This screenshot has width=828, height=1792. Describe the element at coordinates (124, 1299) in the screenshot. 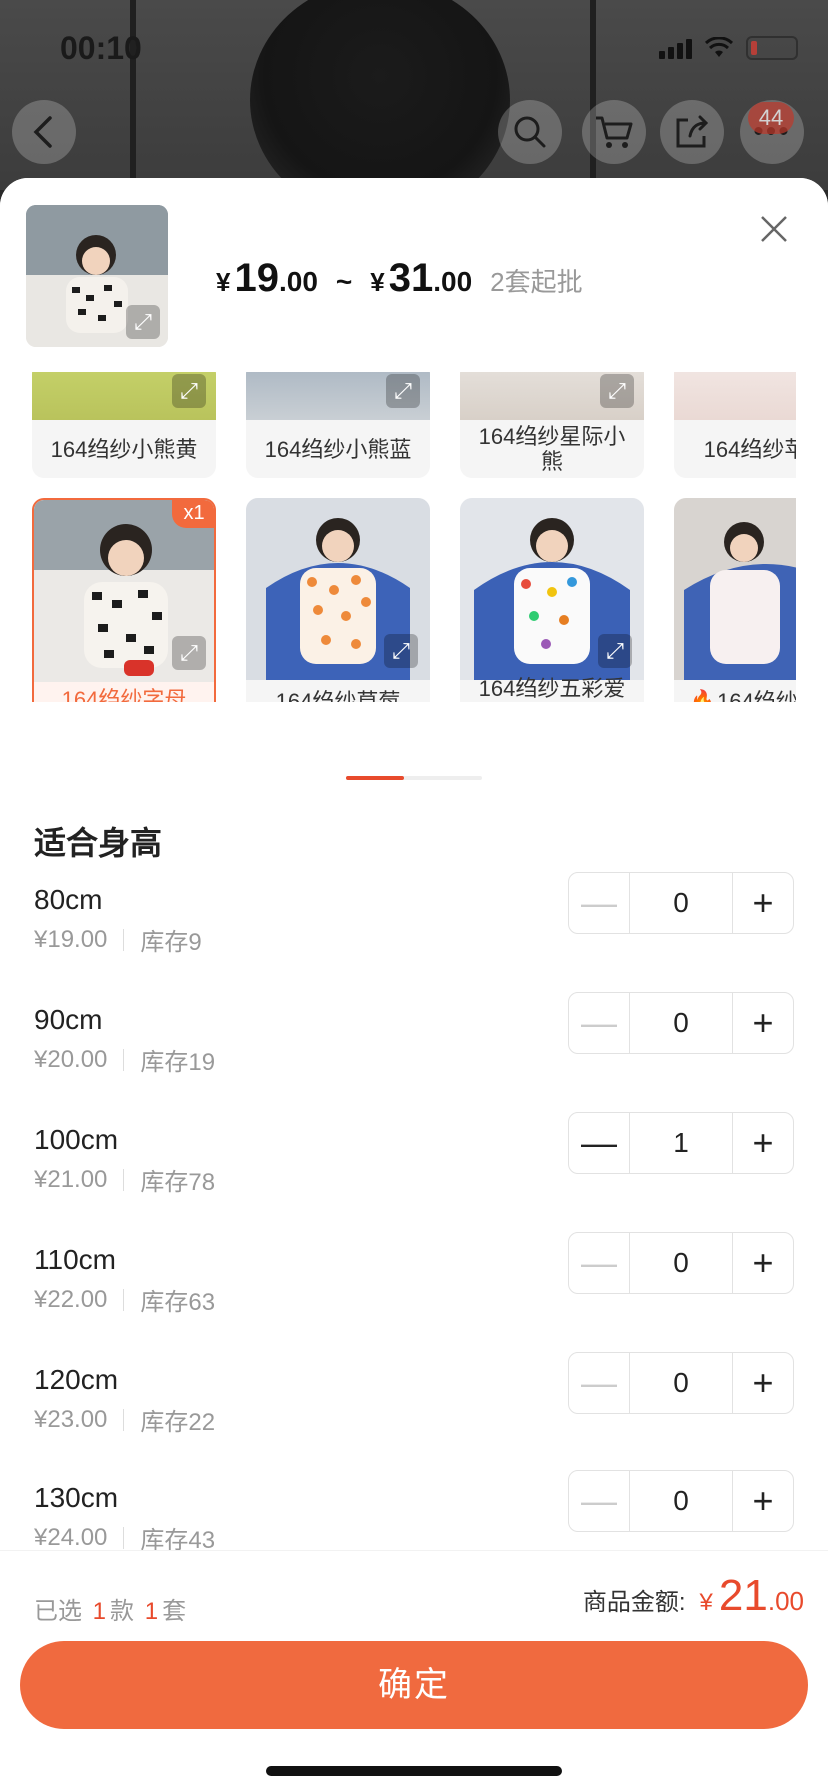

I see `size-meta: ¥22.00 库存63` at that location.